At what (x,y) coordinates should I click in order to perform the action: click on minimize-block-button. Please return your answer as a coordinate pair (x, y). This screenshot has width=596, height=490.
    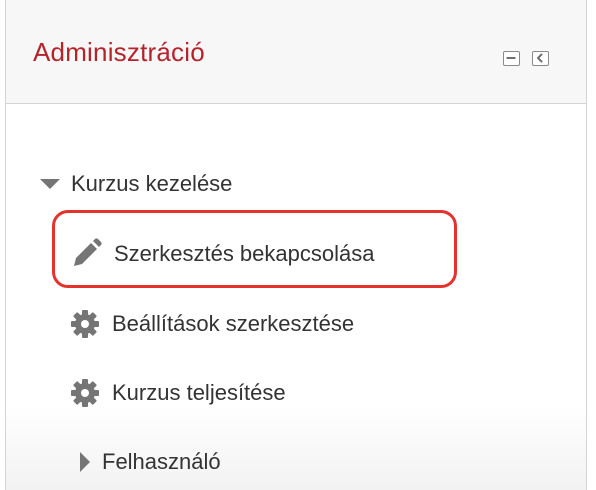
    Looking at the image, I should click on (511, 58).